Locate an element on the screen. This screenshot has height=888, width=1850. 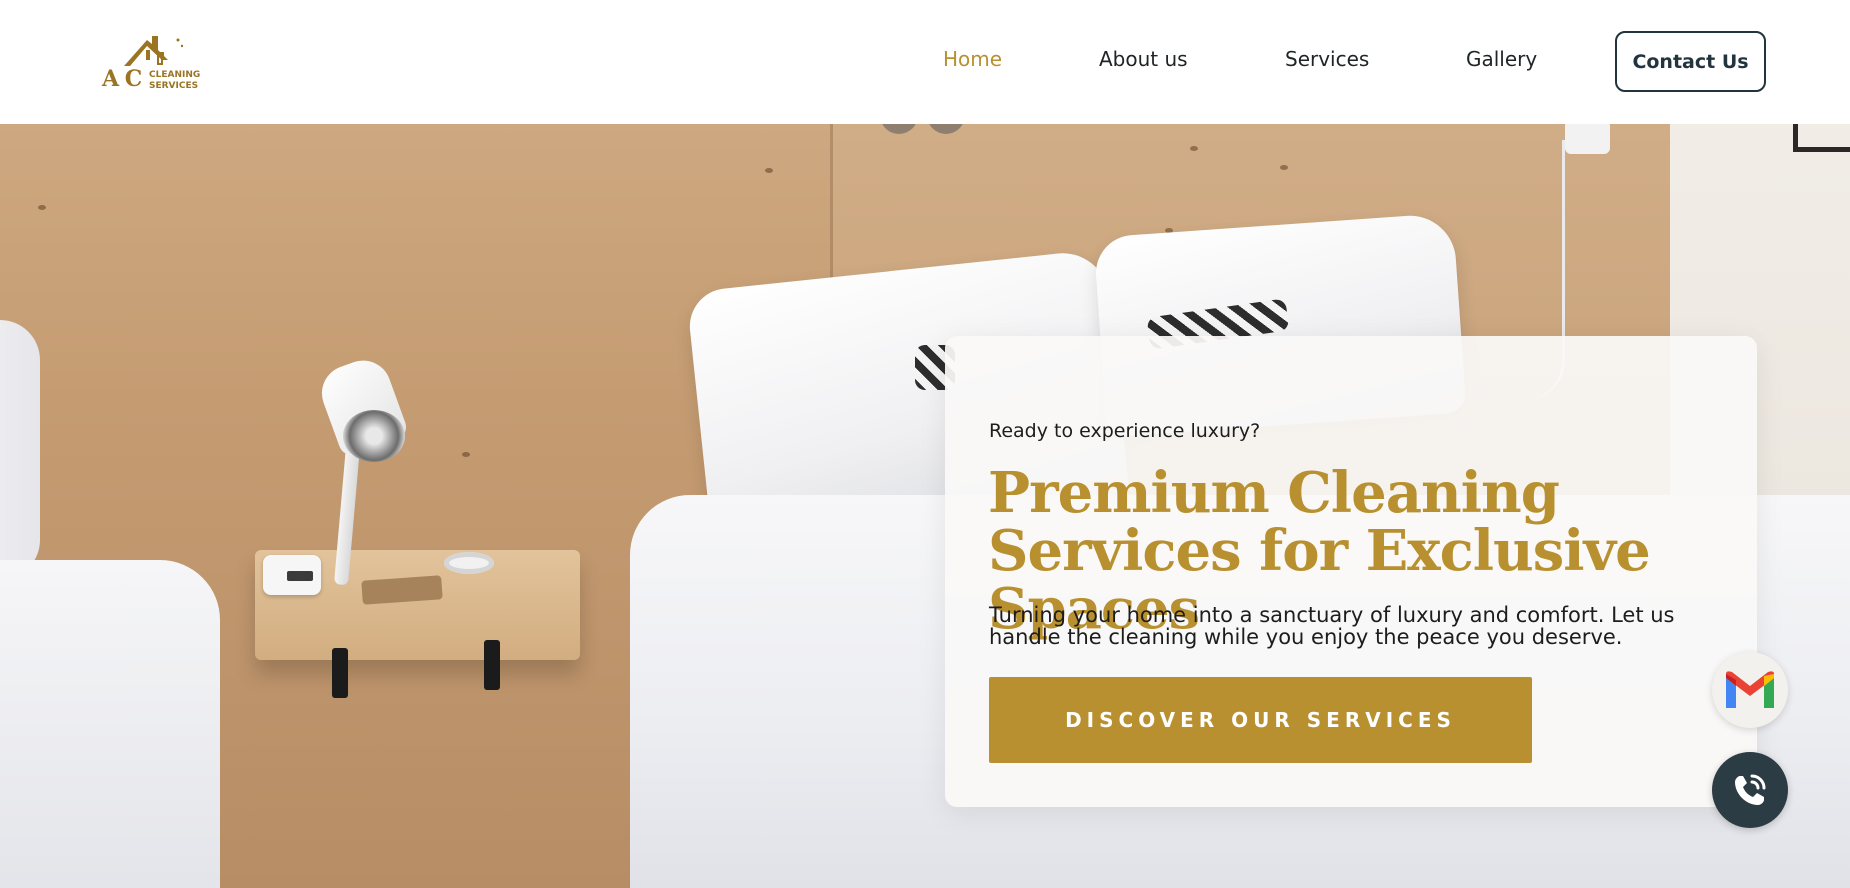
charger is located at coordinates (469, 563).